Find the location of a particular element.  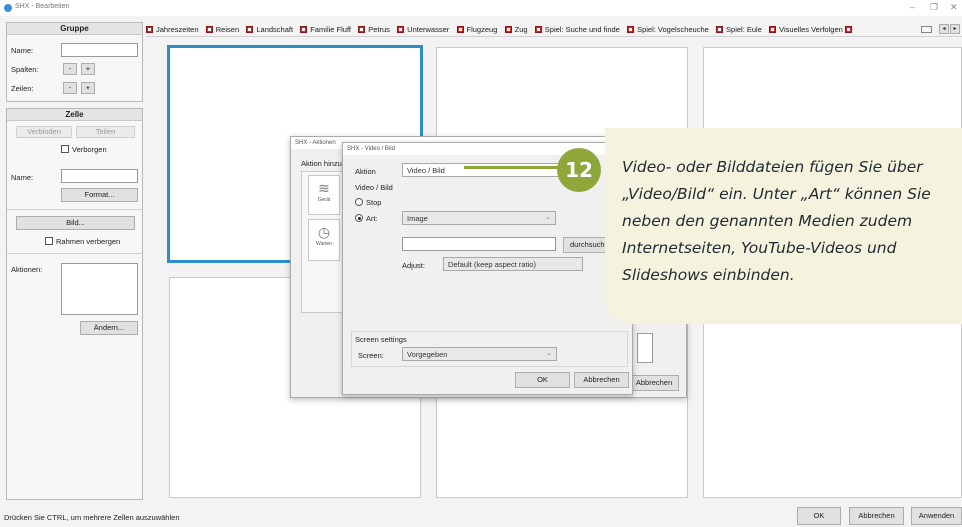

zeilen-minus-button: - is located at coordinates (70, 88).